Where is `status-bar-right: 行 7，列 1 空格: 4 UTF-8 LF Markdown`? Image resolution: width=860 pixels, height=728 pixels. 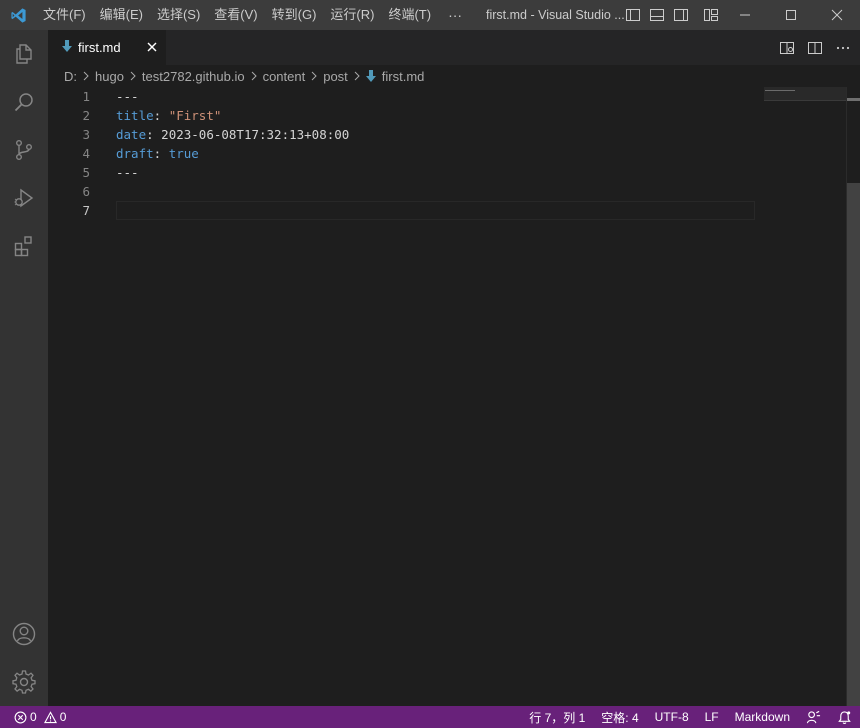
status-bar-right: 行 7，列 1 空格: 4 UTF-8 LF Markdown is located at coordinates (690, 717).